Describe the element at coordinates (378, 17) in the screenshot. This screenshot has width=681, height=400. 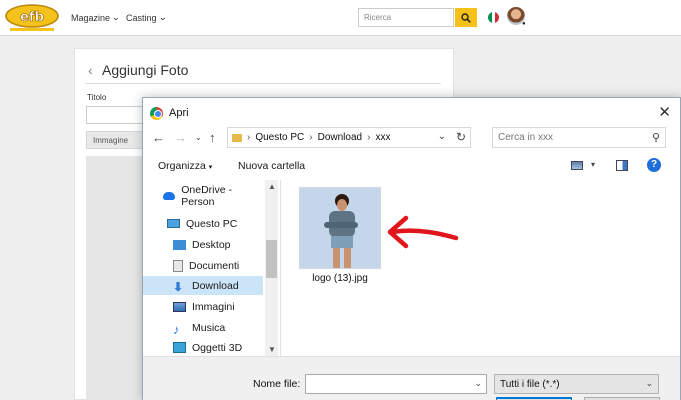
I see `site-search-placeholder: Ricerca` at that location.